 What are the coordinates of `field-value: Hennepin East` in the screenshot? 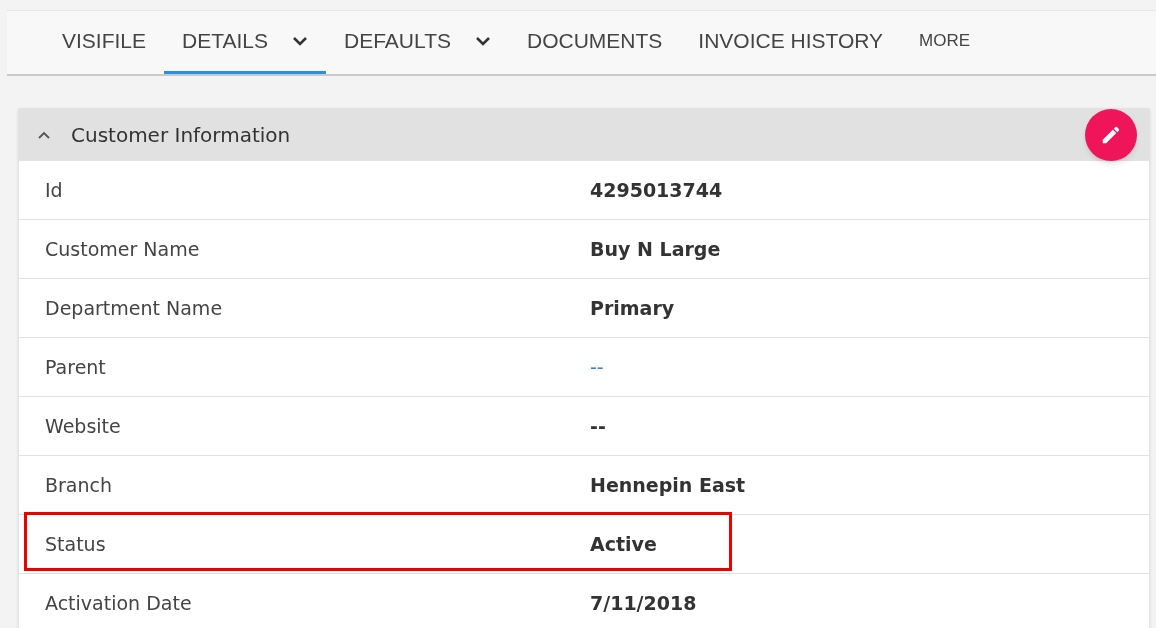 It's located at (668, 485).